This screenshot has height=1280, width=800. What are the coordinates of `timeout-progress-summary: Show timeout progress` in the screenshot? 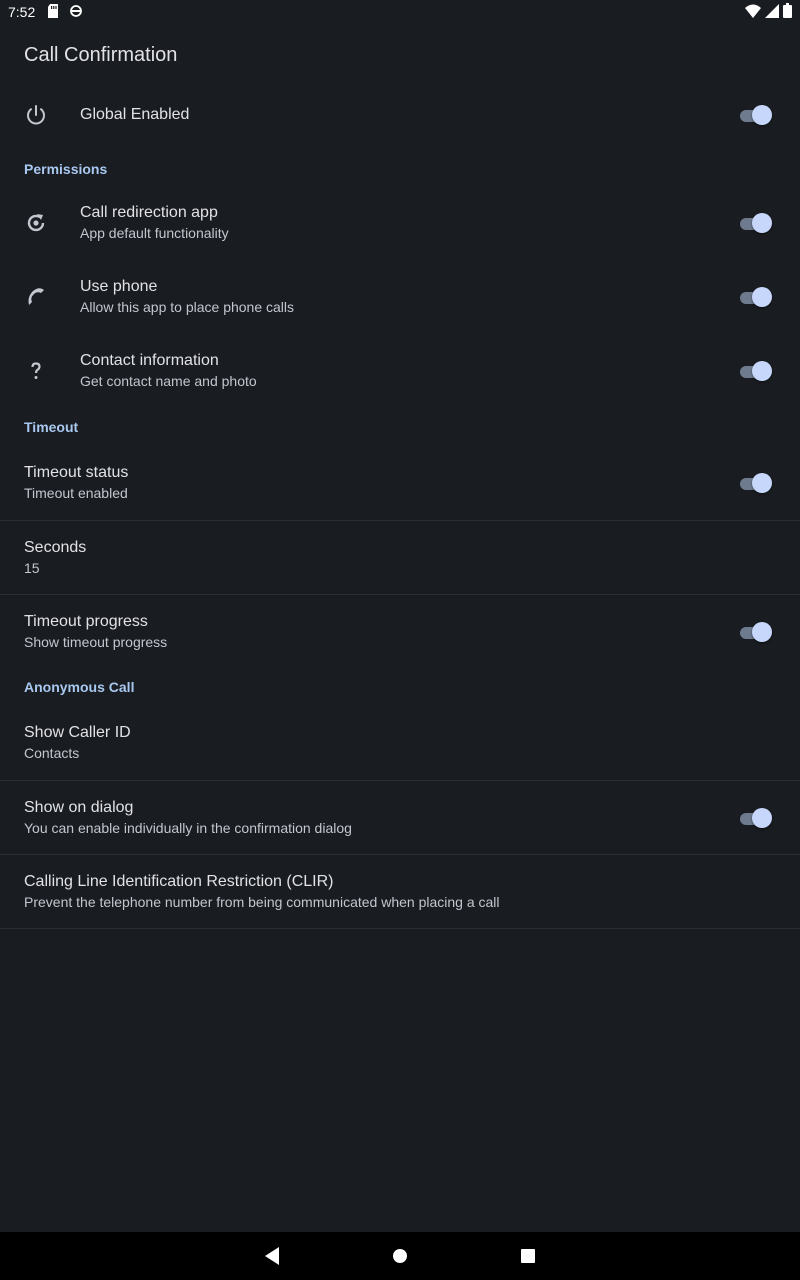 It's located at (96, 641).